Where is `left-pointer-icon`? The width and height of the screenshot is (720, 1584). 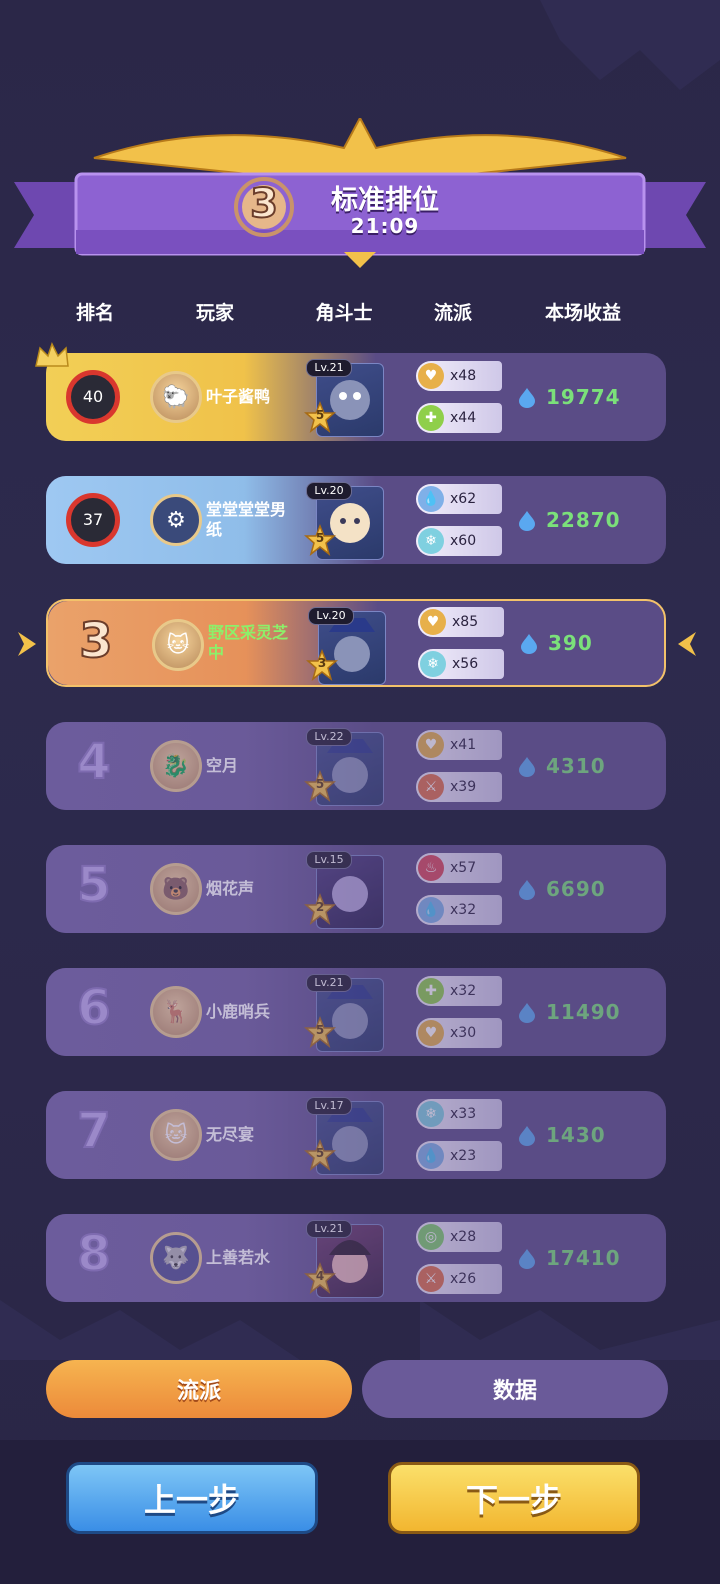
left-pointer-icon is located at coordinates (26, 644).